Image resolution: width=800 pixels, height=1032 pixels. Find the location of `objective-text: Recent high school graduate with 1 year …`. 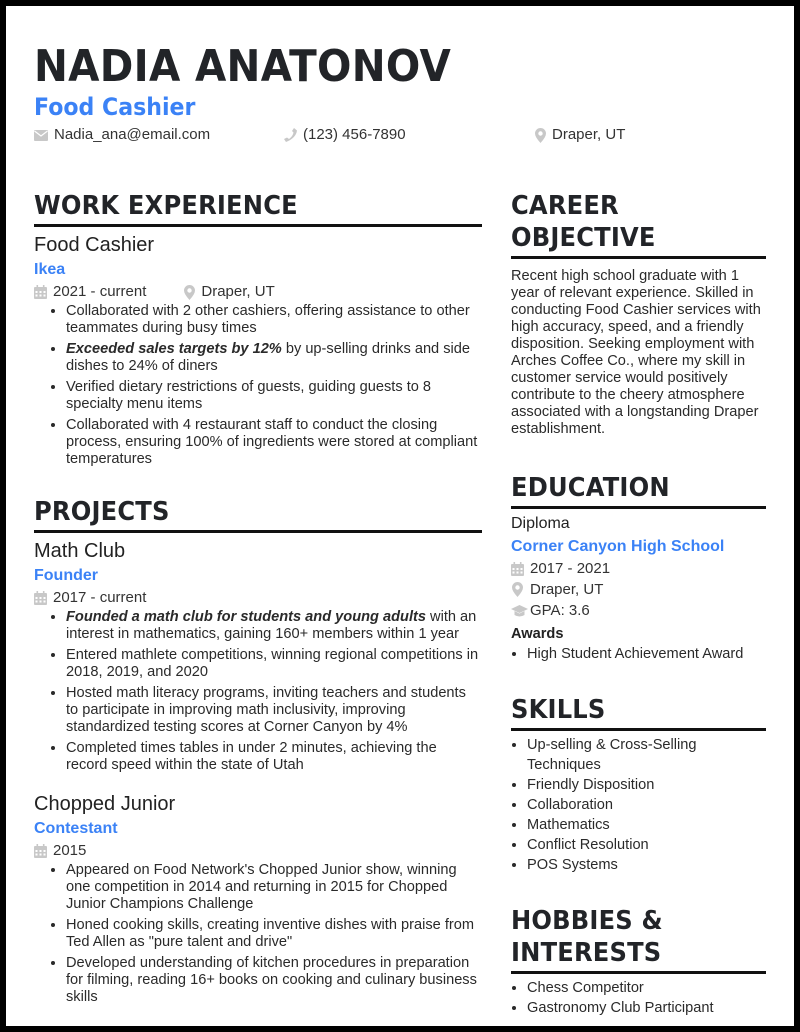

objective-text: Recent high school graduate with 1 year … is located at coordinates (636, 352).